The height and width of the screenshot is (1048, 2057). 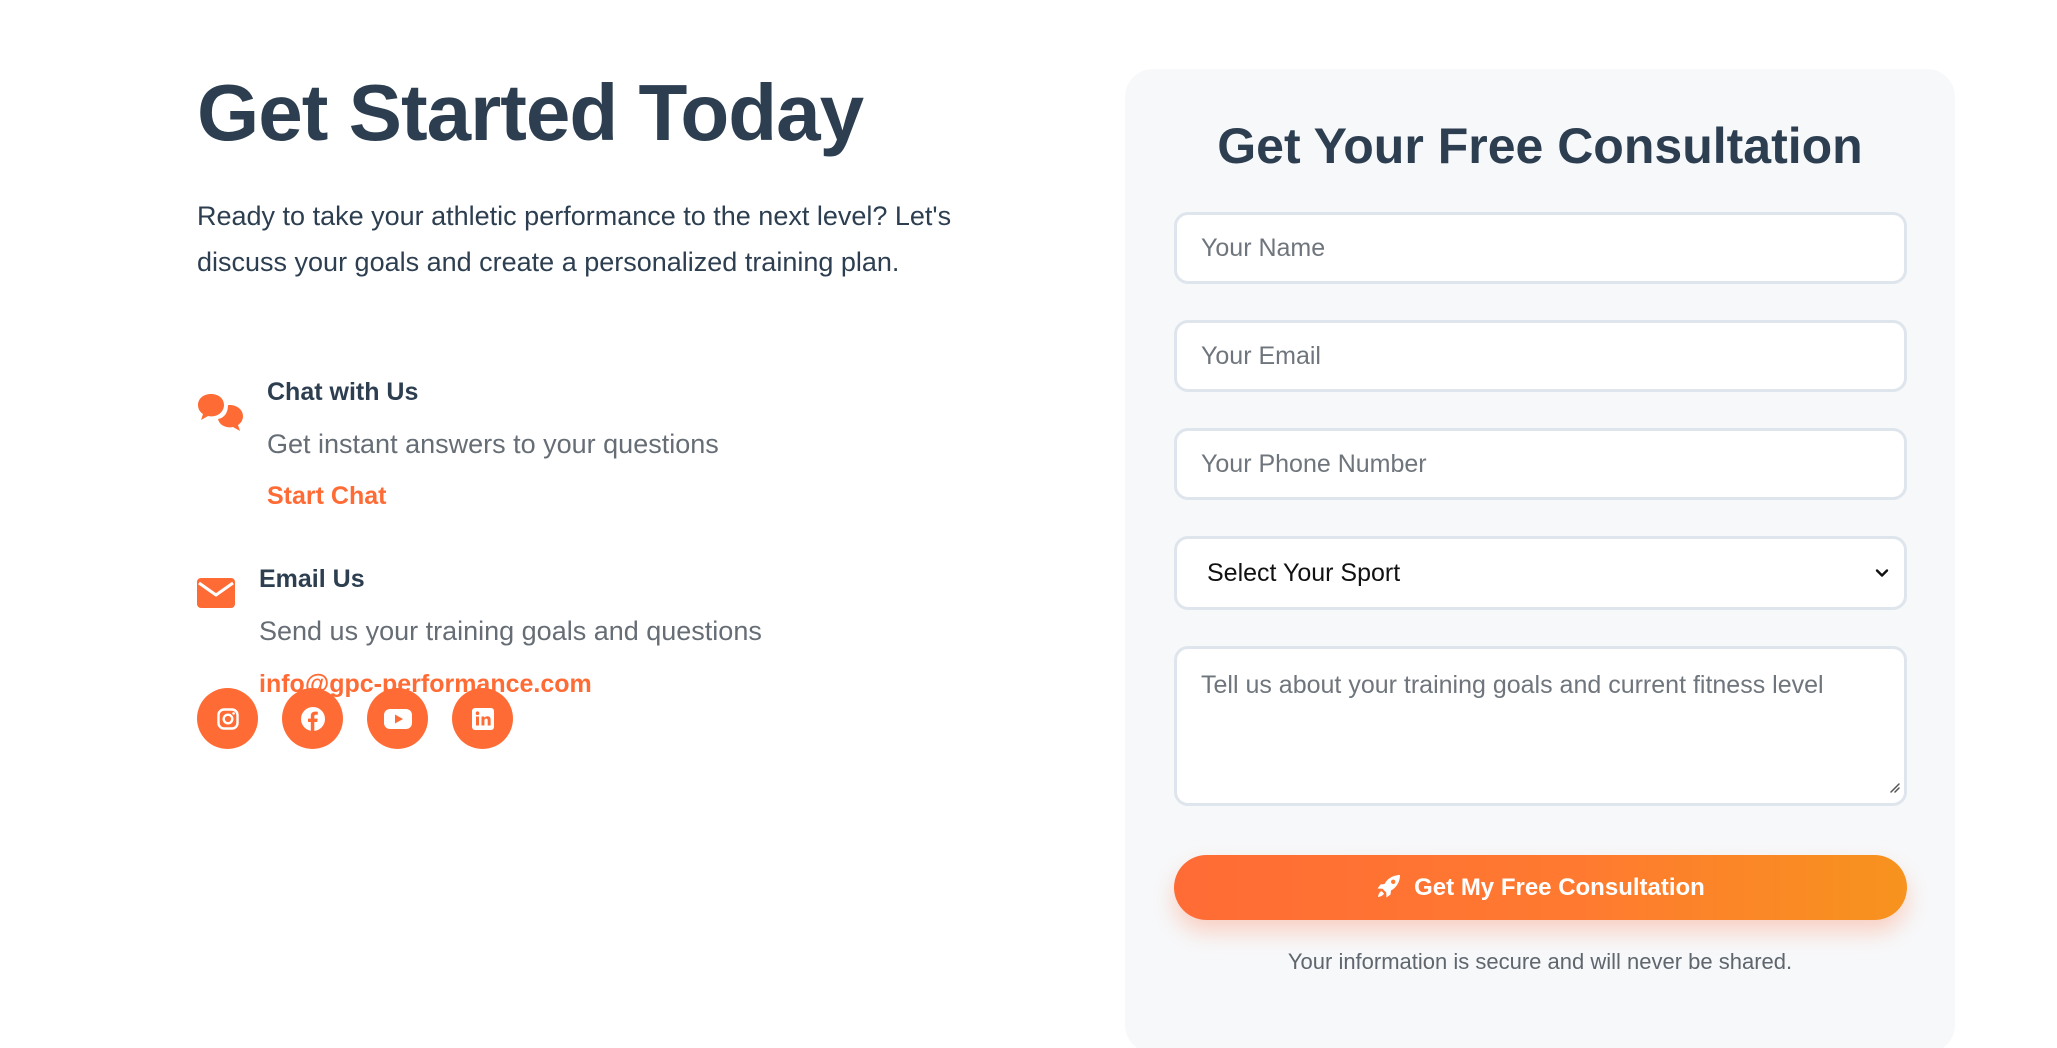 I want to click on linkedin-icon, so click(x=482, y=718).